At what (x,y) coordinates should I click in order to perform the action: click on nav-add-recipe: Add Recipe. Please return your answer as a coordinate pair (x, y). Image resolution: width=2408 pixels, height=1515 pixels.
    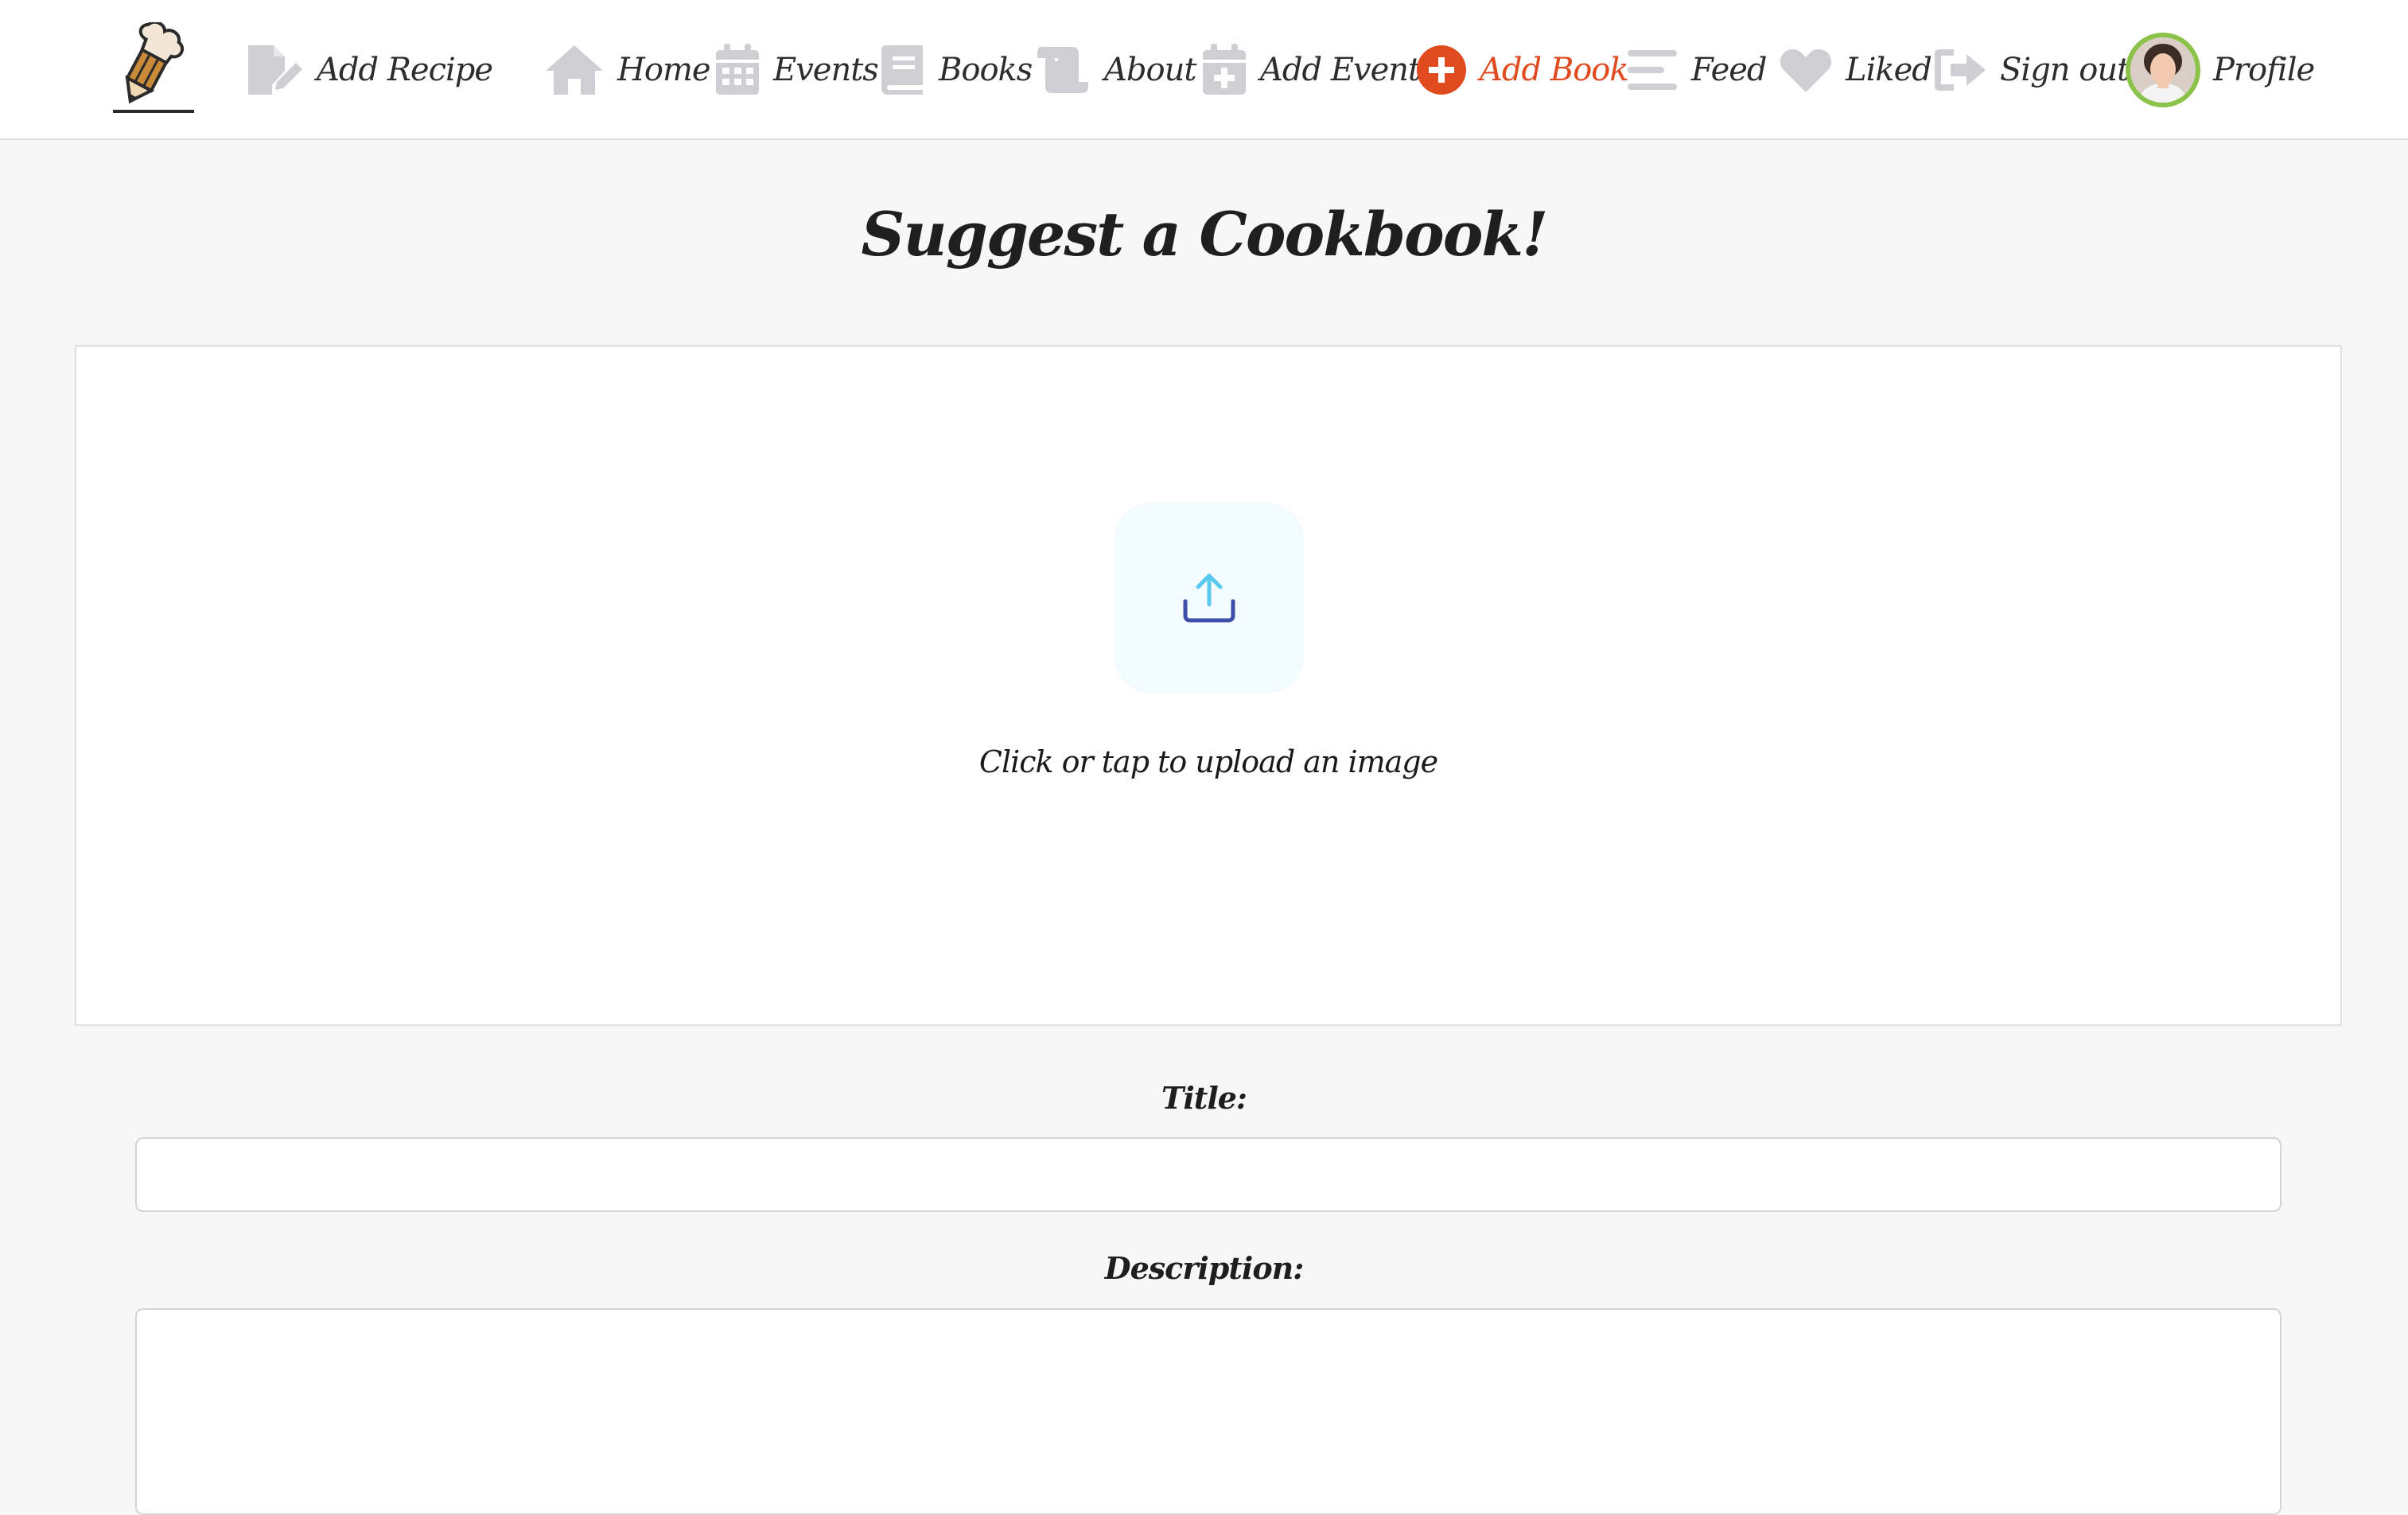
    Looking at the image, I should click on (369, 70).